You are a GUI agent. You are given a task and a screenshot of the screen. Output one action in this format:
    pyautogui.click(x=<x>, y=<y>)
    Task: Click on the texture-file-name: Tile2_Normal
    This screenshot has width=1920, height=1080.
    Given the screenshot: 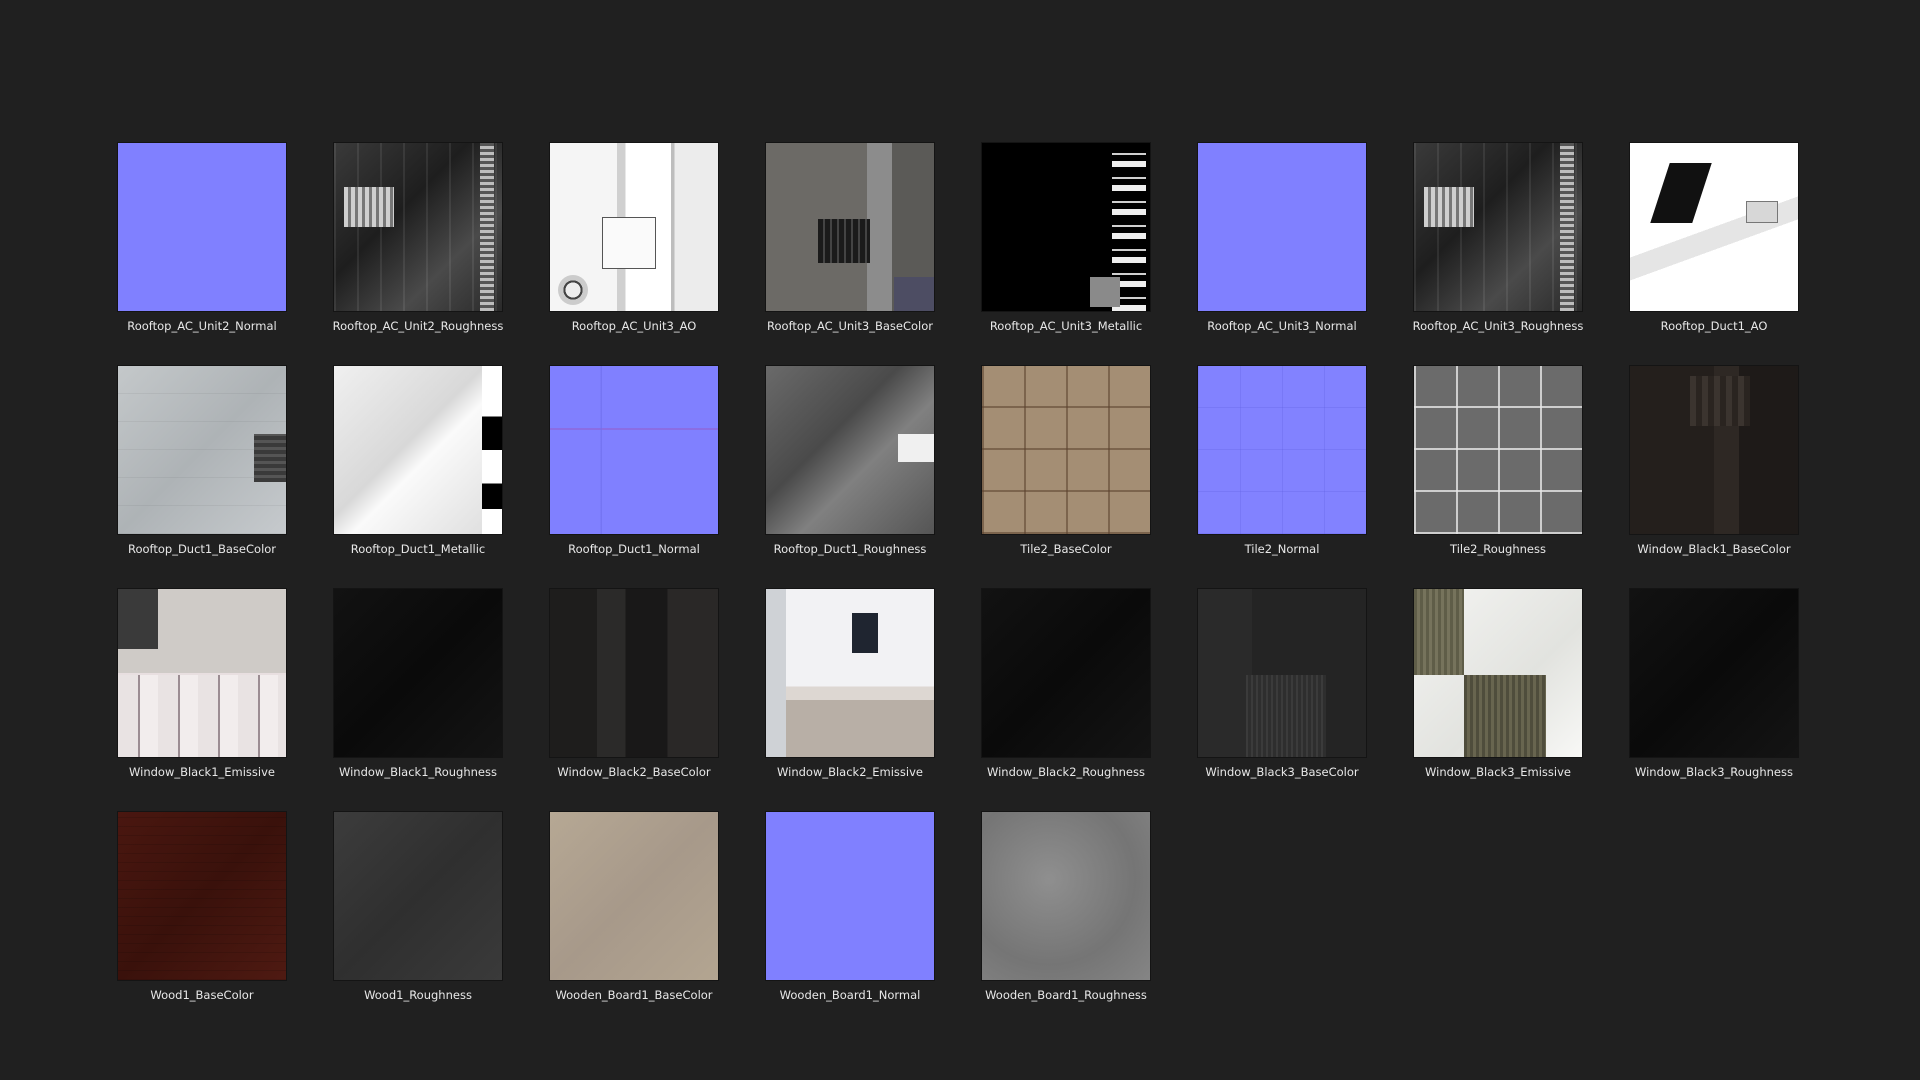 What is the action you would take?
    pyautogui.click(x=1282, y=549)
    